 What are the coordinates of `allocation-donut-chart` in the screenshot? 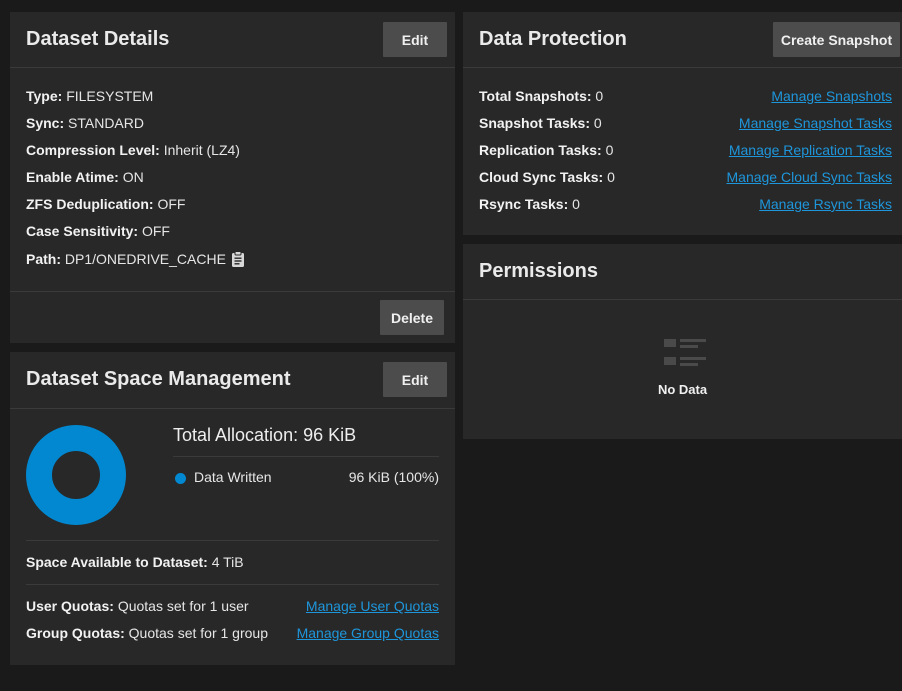 It's located at (76, 475).